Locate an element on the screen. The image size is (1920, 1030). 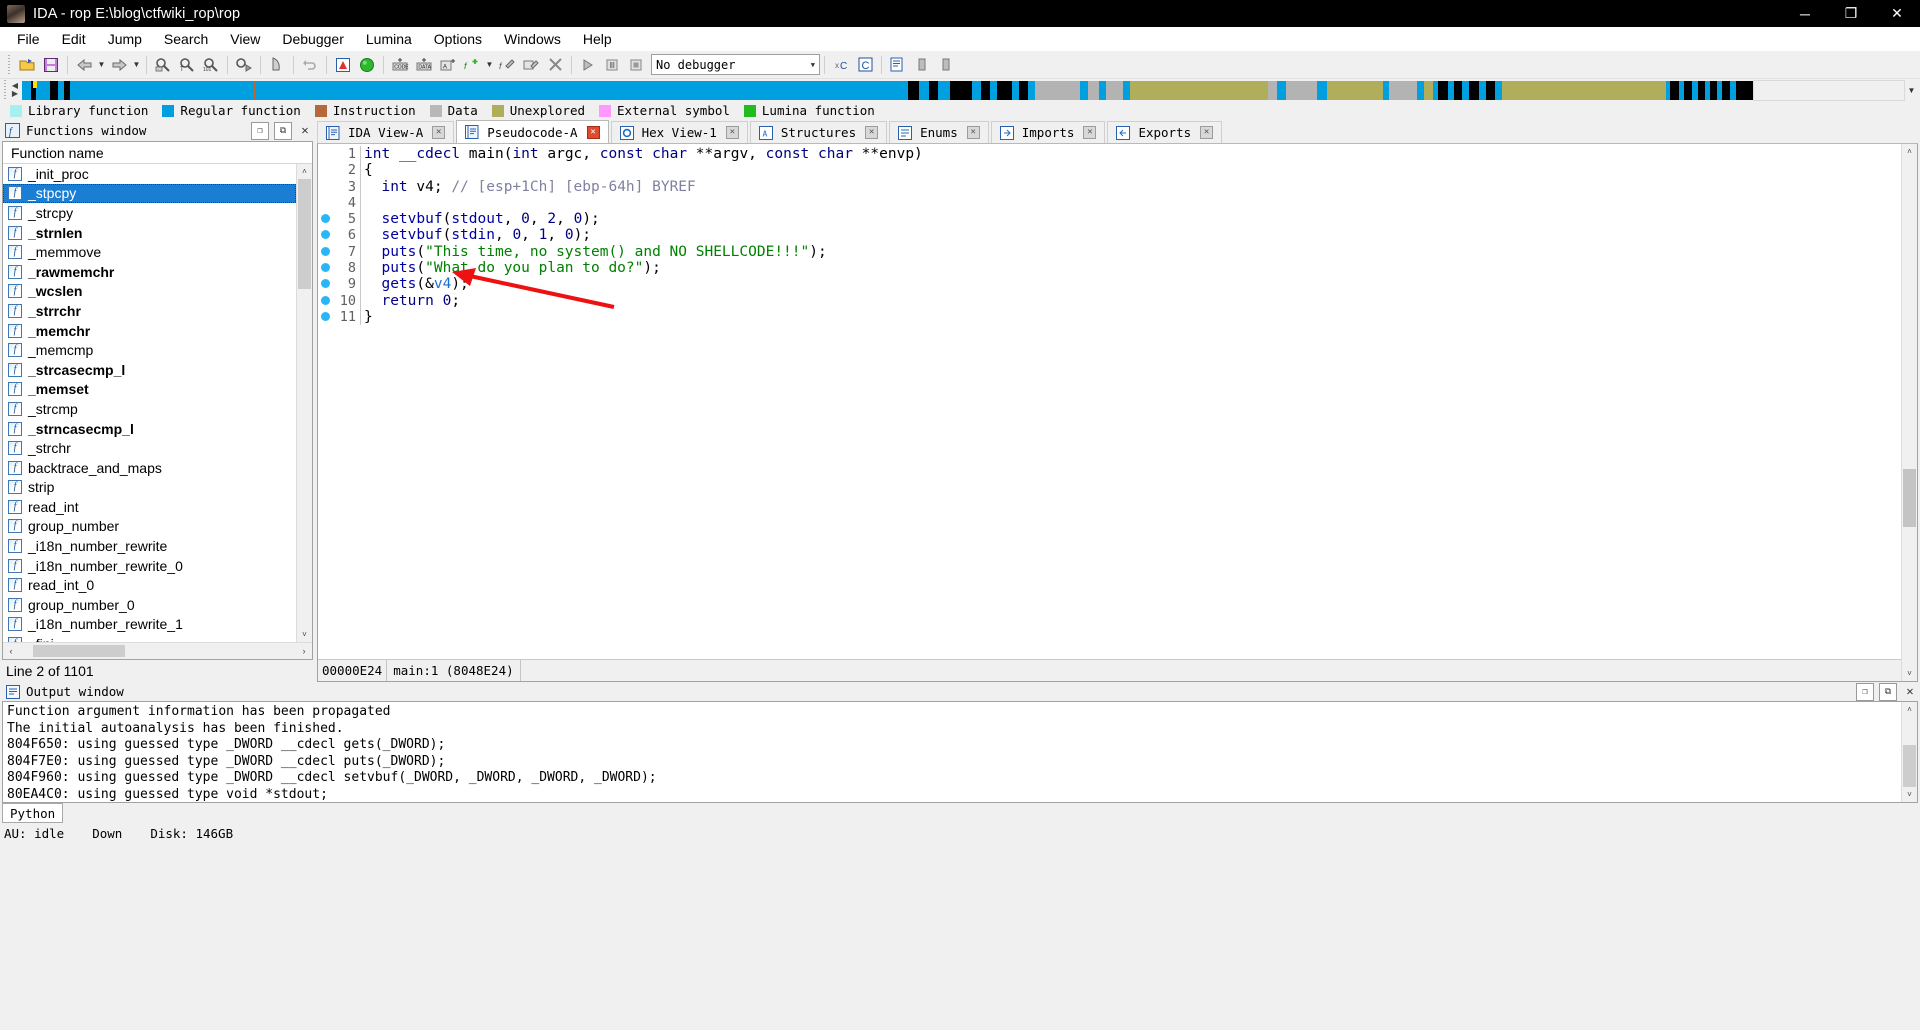
navband-caret-icon: ▼ is located at coordinates (1911, 90).